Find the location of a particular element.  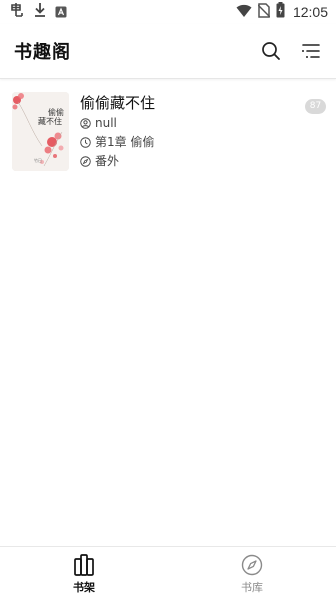

download-icon is located at coordinates (40, 12).